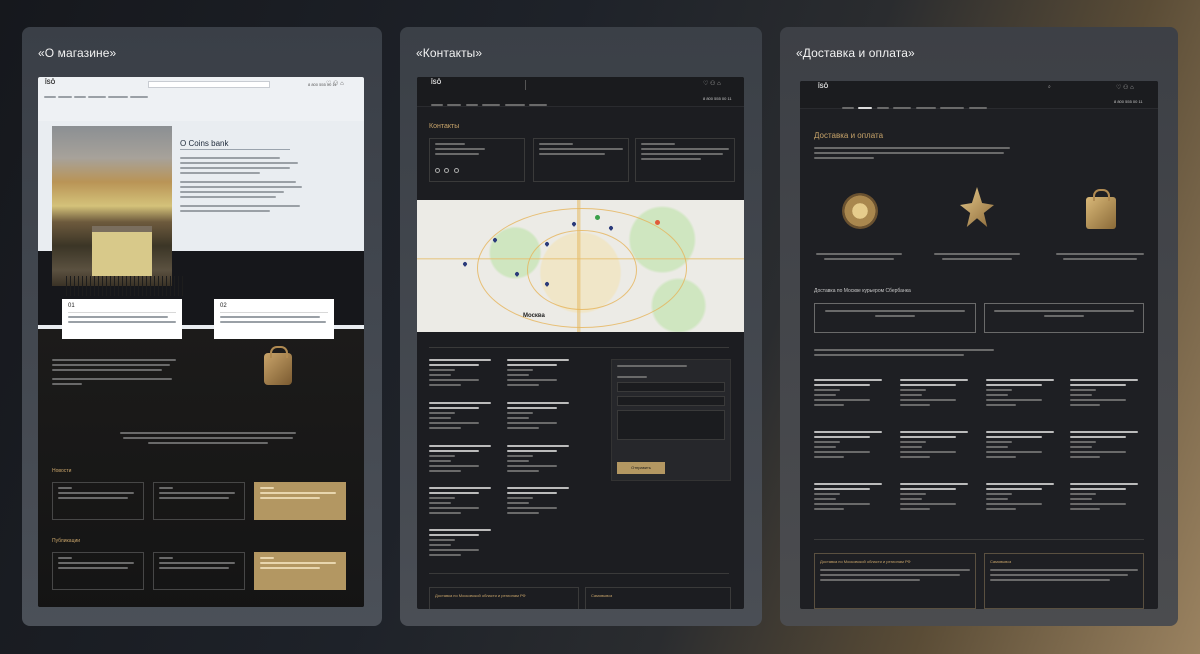  Describe the element at coordinates (122, 319) in the screenshot. I see `advantage-card-1: 01` at that location.